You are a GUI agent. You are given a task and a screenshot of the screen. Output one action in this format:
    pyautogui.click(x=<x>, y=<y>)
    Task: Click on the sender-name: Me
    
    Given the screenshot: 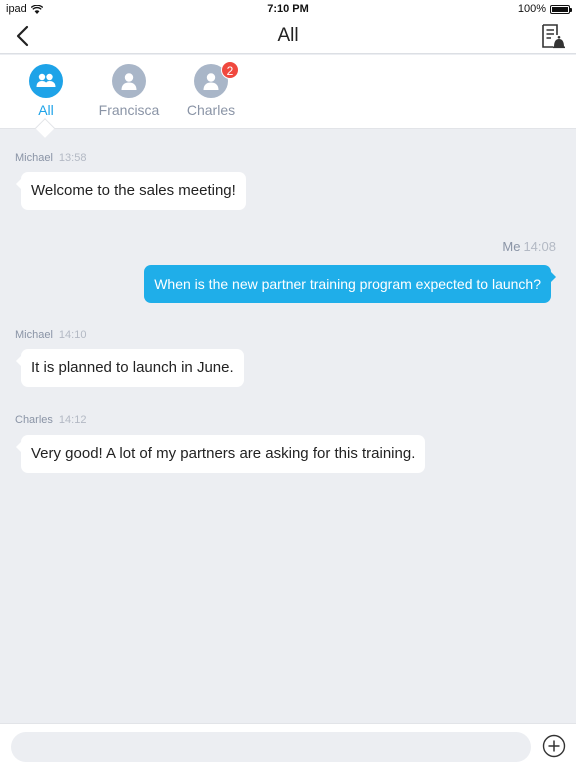 What is the action you would take?
    pyautogui.click(x=511, y=246)
    